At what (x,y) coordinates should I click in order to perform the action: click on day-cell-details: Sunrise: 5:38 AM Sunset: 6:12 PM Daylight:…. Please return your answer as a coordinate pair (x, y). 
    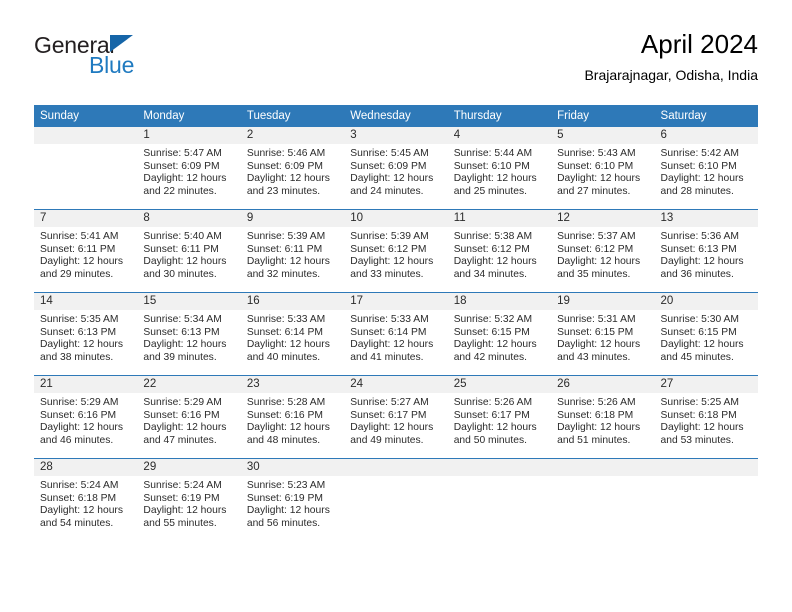
    Looking at the image, I should click on (499, 254).